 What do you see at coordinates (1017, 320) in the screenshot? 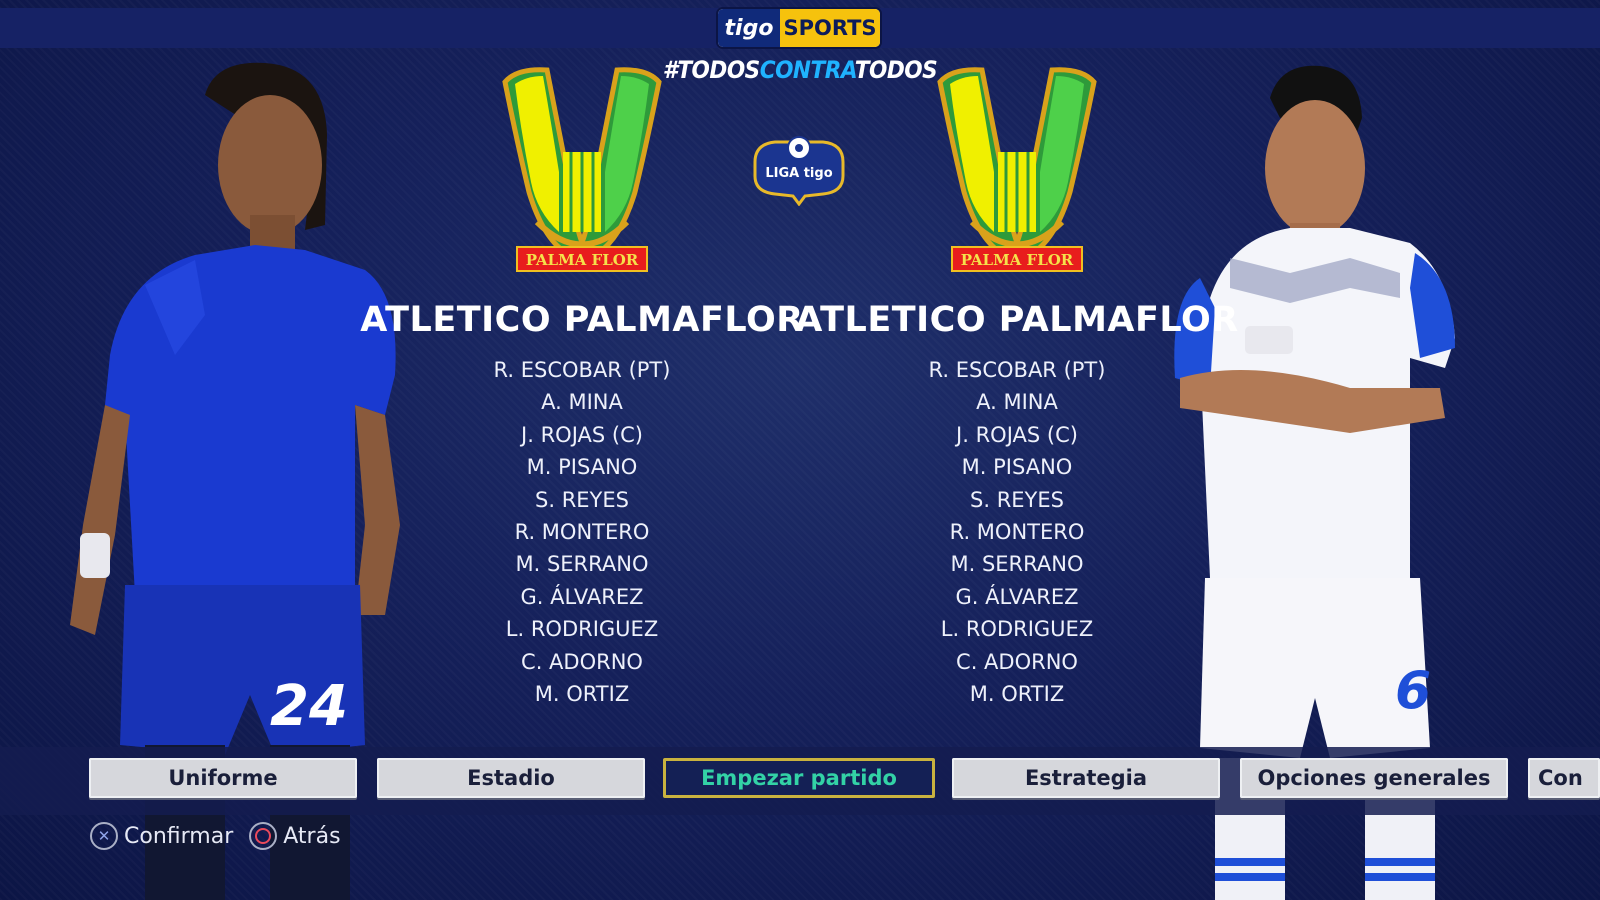
I see `away-team-name: ATLETICO PALMAFLOR` at bounding box center [1017, 320].